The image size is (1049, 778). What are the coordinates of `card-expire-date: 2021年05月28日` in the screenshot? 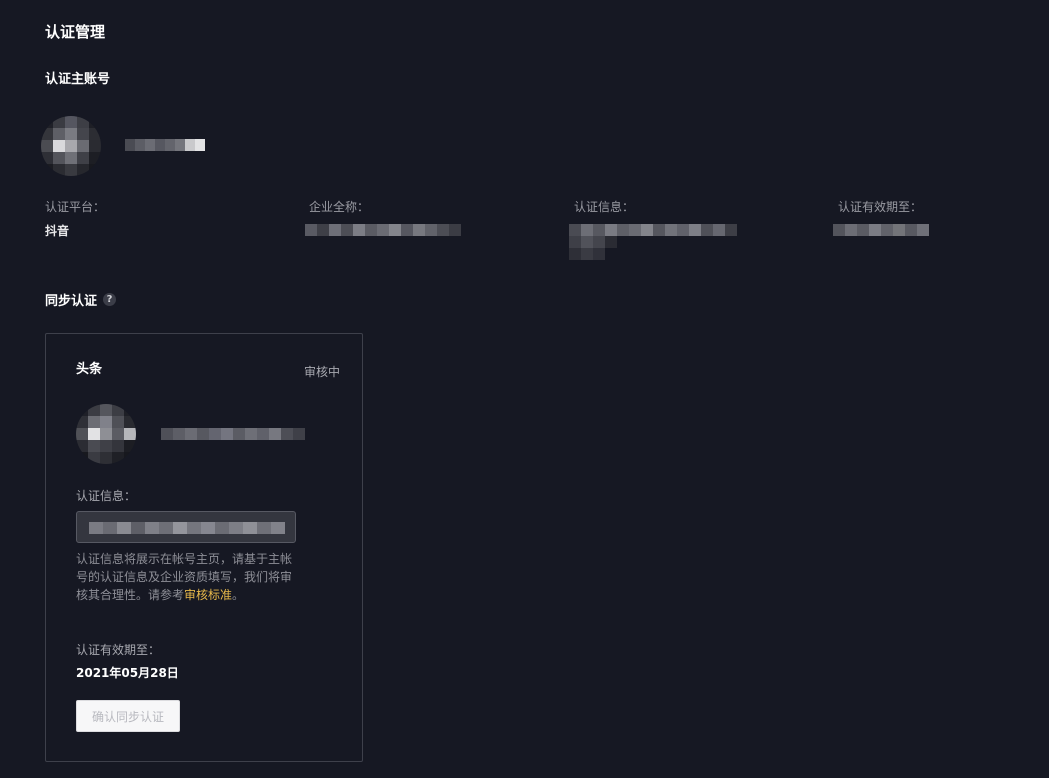 It's located at (127, 673).